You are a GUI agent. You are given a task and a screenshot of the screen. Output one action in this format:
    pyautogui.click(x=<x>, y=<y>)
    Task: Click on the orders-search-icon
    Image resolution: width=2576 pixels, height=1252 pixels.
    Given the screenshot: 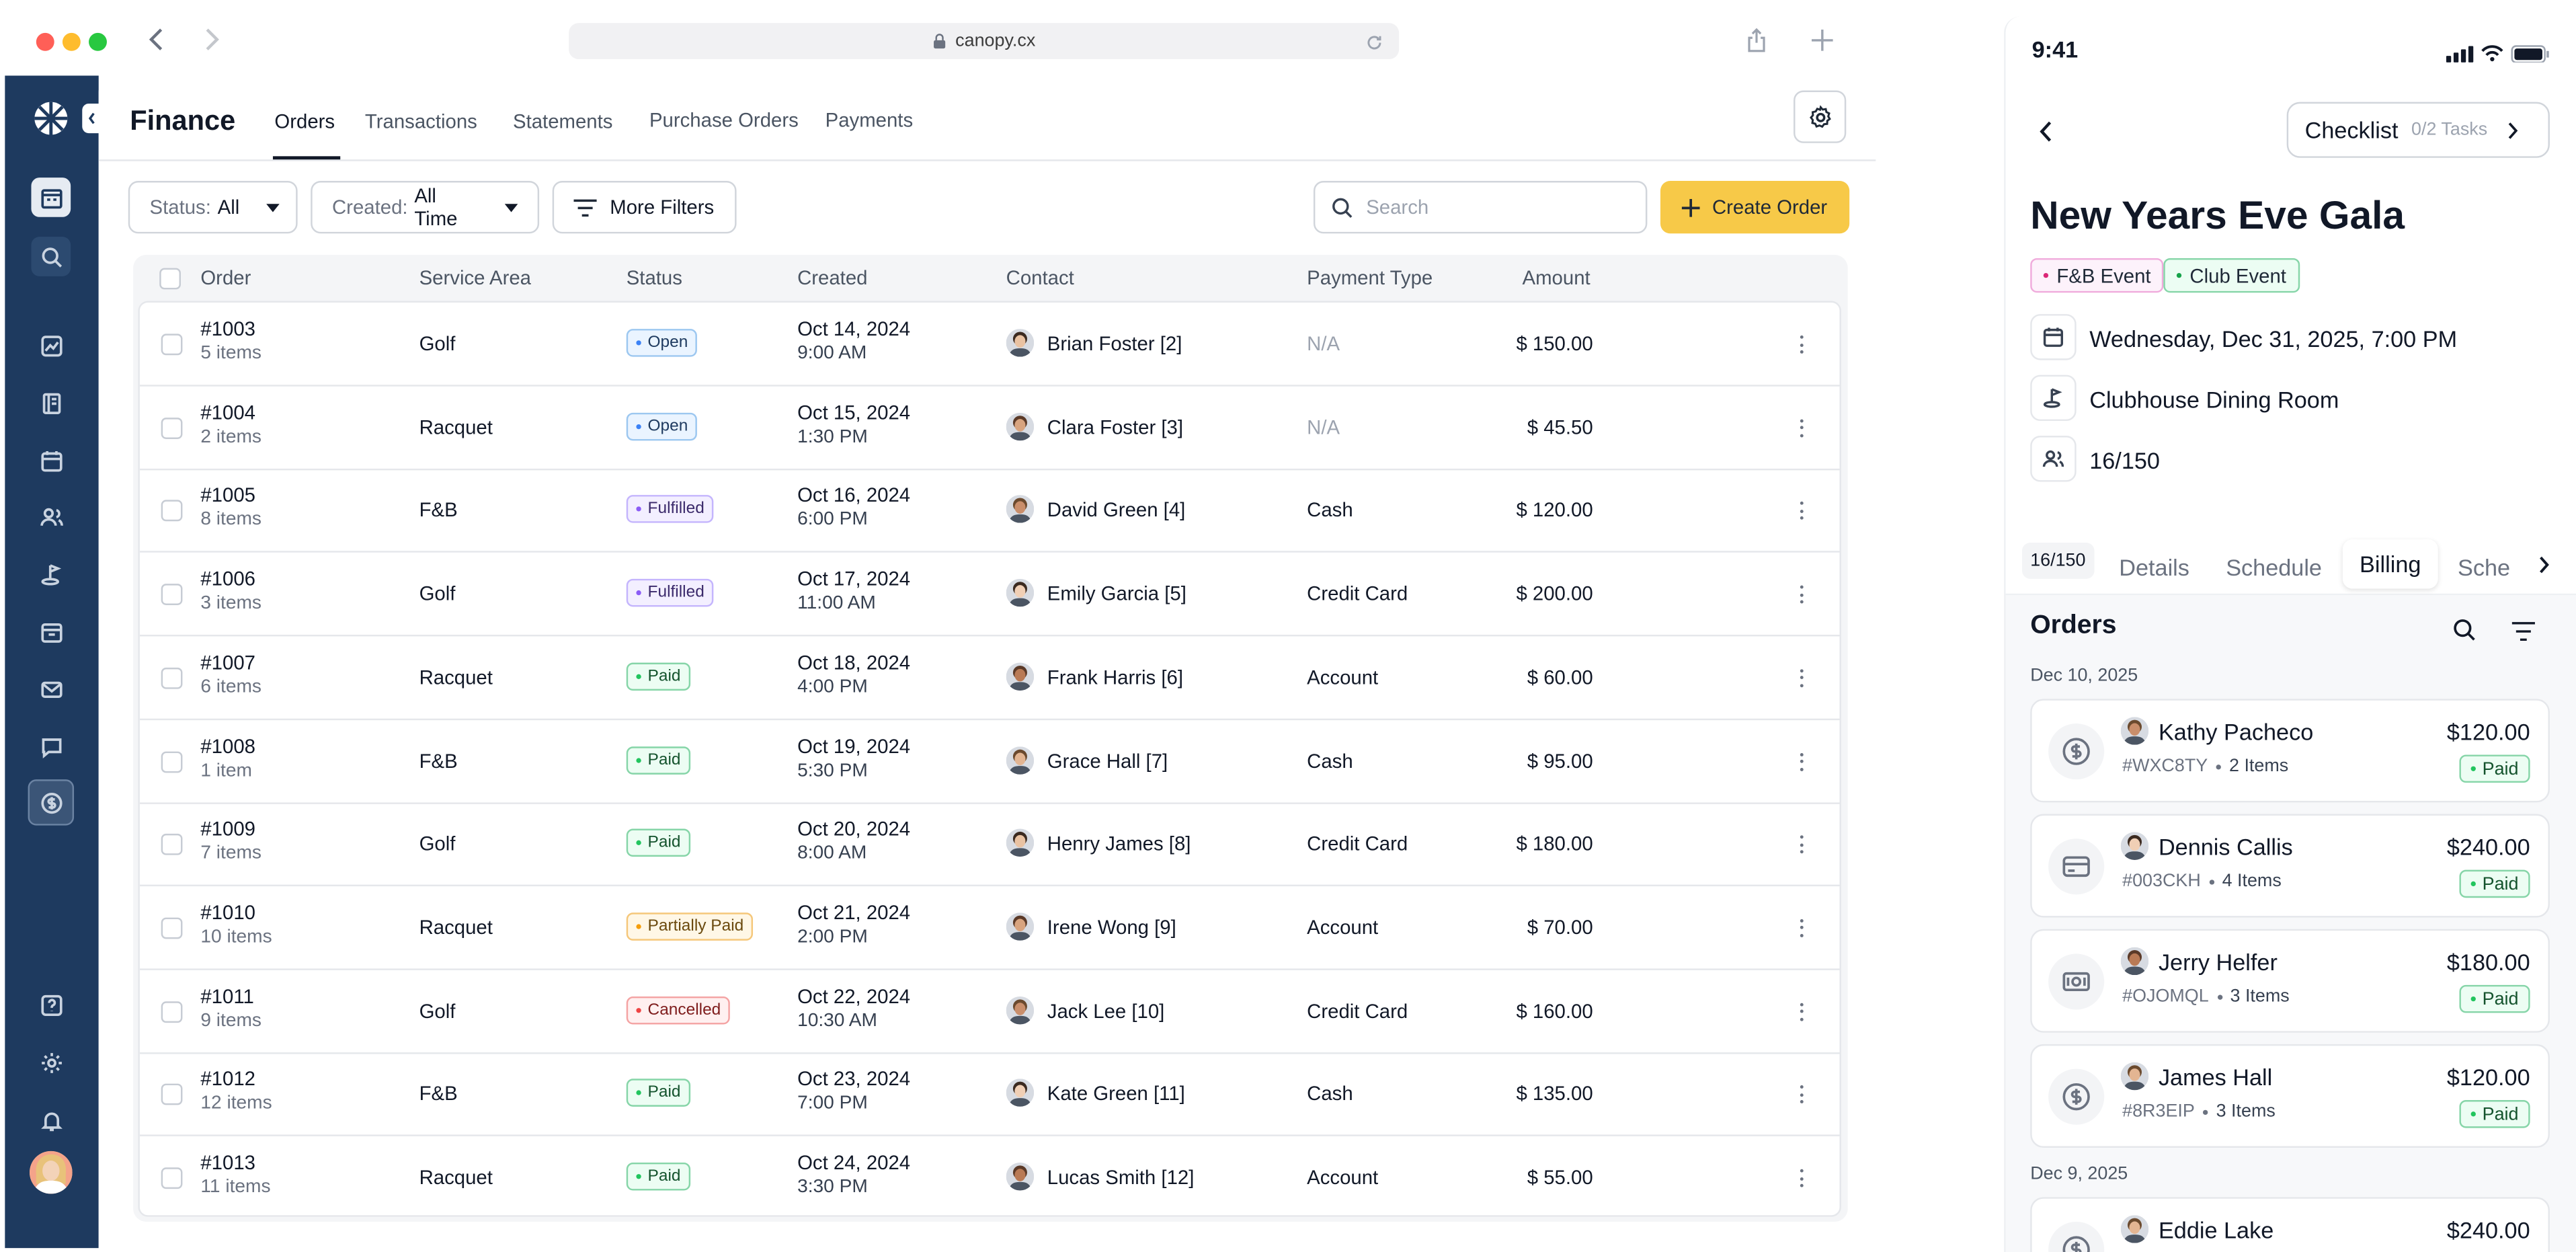 What is the action you would take?
    pyautogui.click(x=2464, y=634)
    